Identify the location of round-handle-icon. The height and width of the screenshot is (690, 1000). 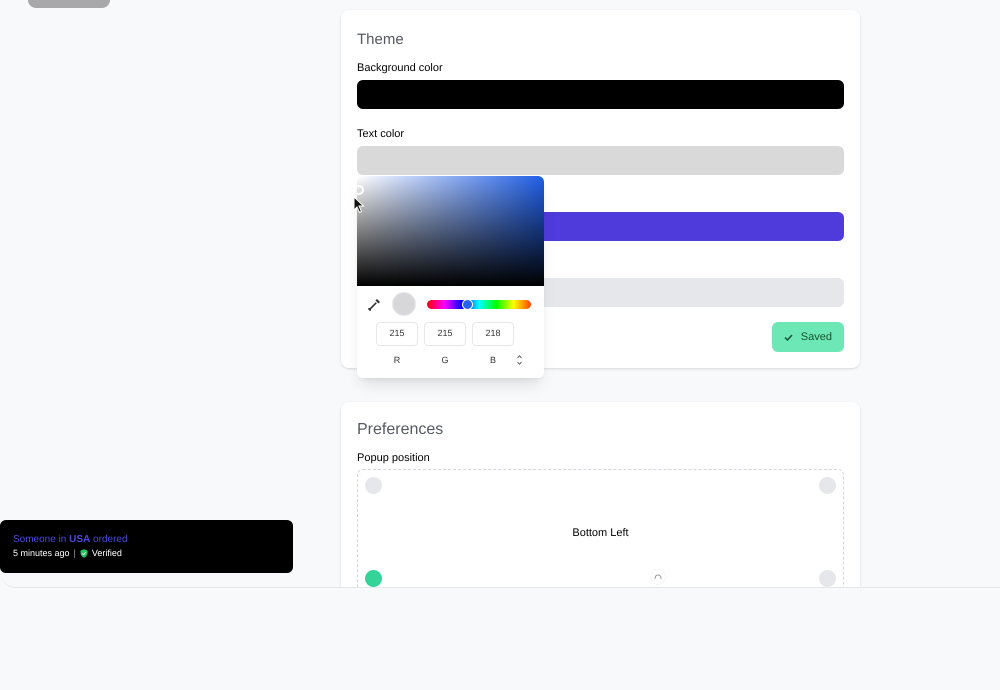
(658, 577).